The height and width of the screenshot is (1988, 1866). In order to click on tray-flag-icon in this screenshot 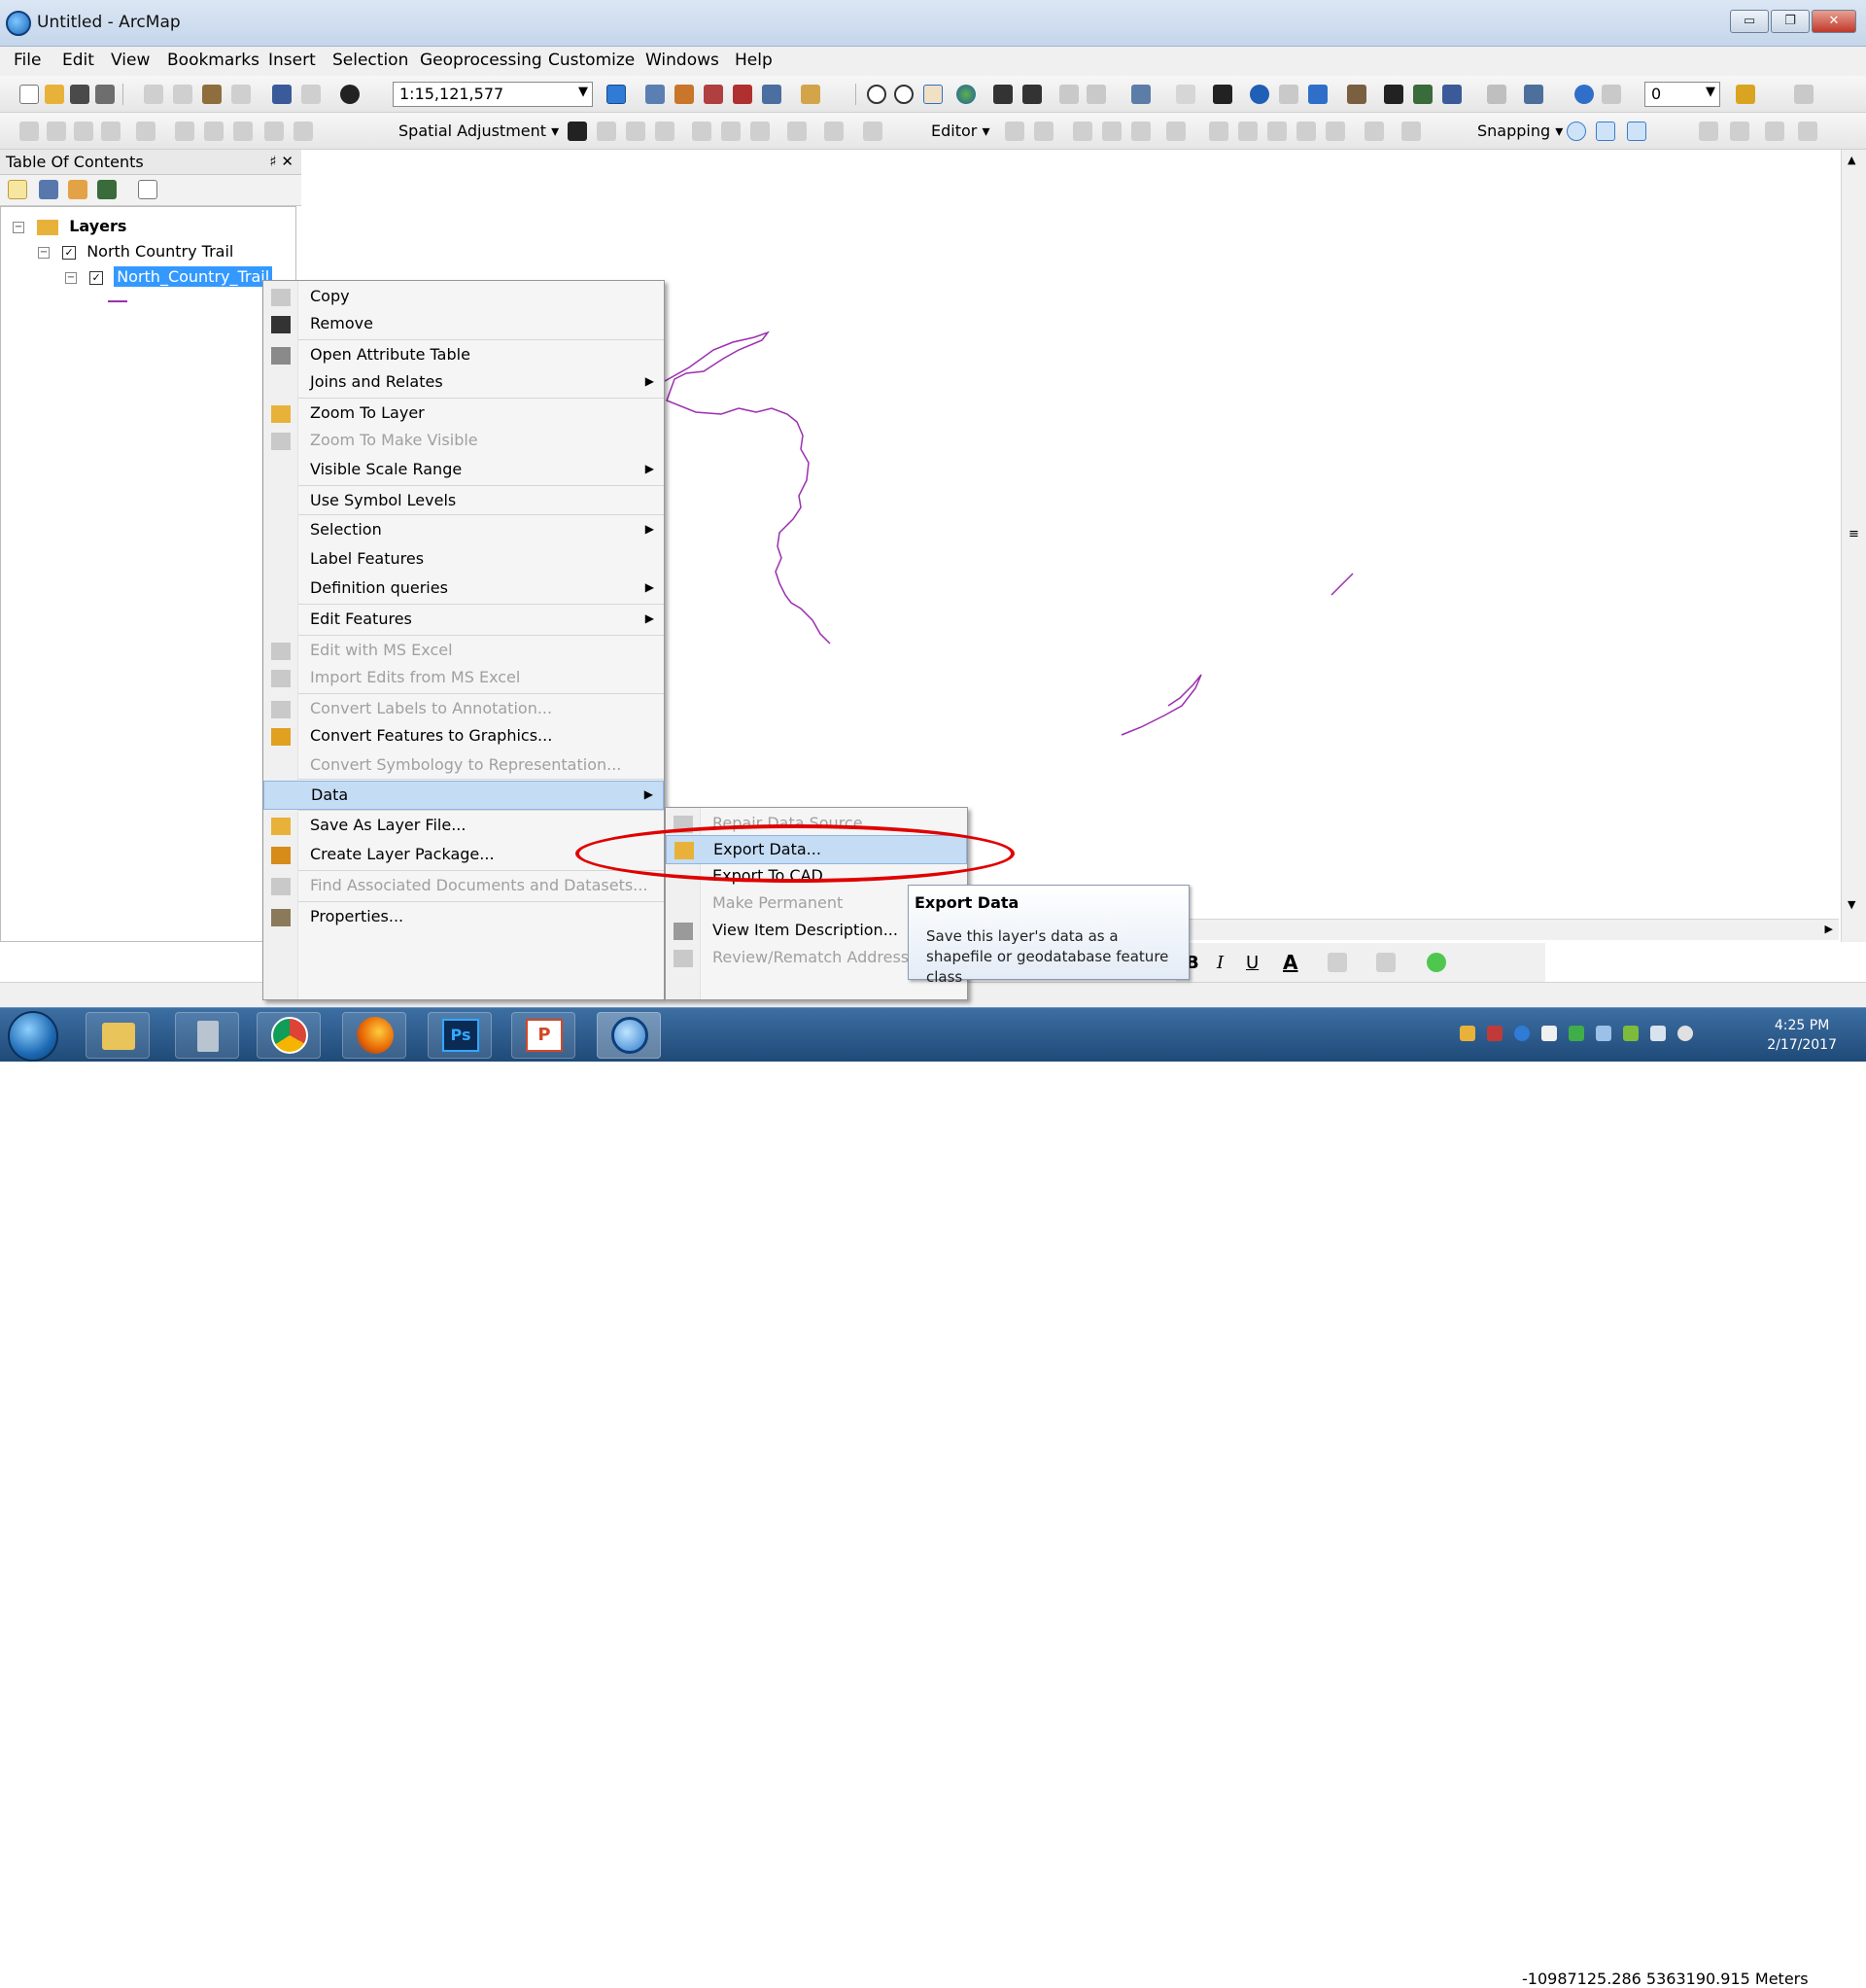, I will do `click(1549, 1033)`.